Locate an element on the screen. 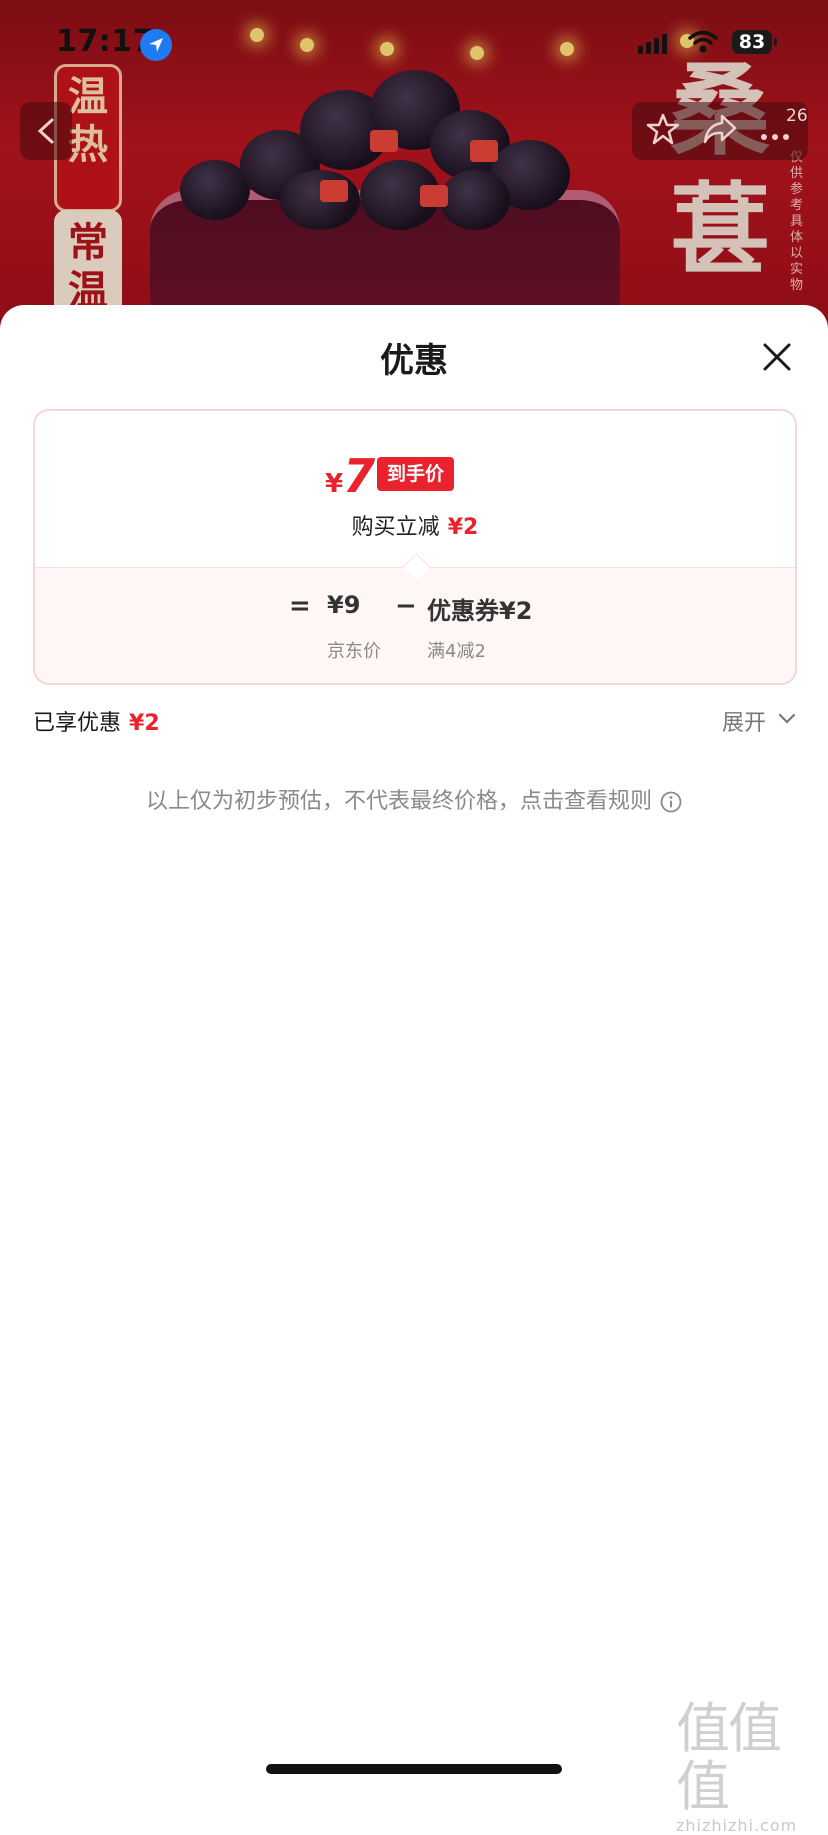  battery-indicator: 83 is located at coordinates (754, 42).